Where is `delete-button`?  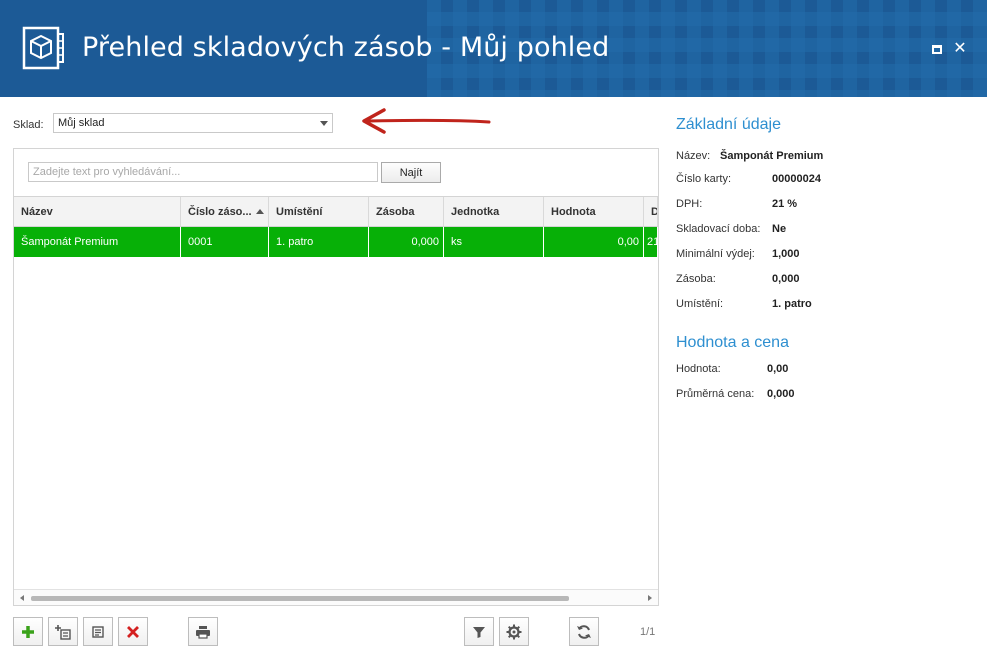 delete-button is located at coordinates (133, 631).